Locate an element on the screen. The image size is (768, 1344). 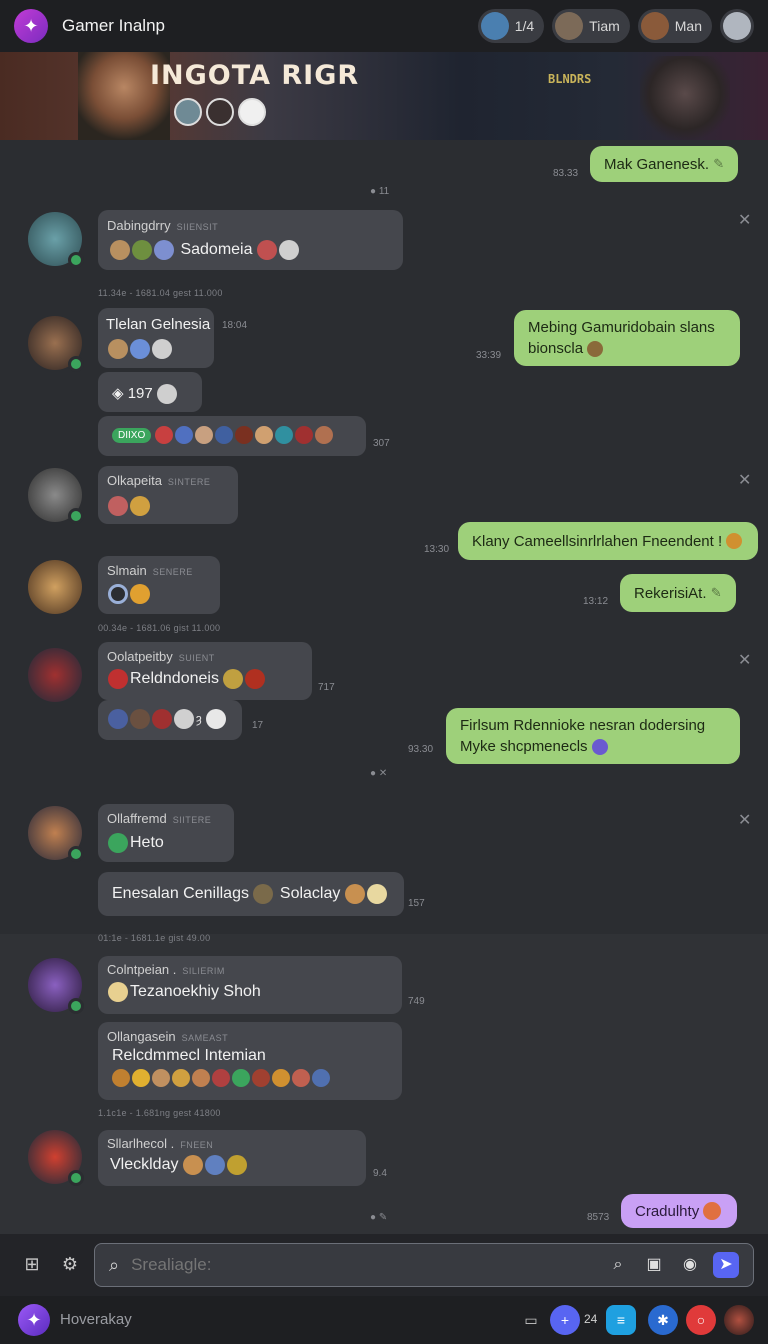
author-tag: SUIENT is located at coordinates (196, 658).